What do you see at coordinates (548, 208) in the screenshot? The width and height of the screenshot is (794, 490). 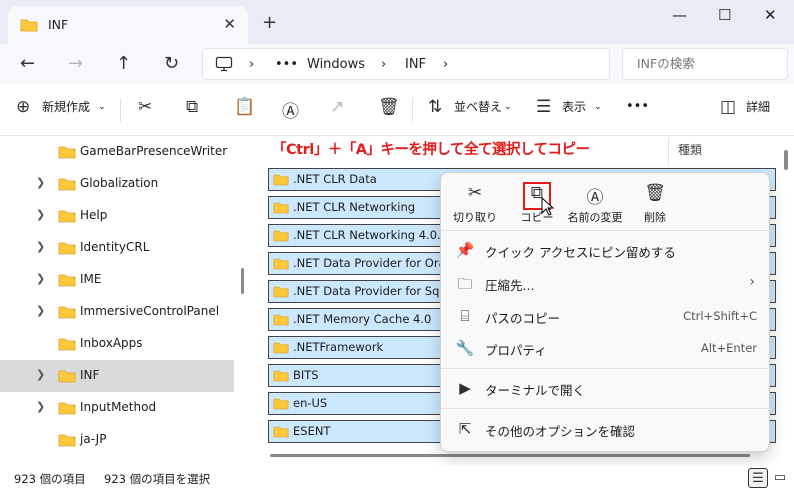 I see `mouse-cursor-icon` at bounding box center [548, 208].